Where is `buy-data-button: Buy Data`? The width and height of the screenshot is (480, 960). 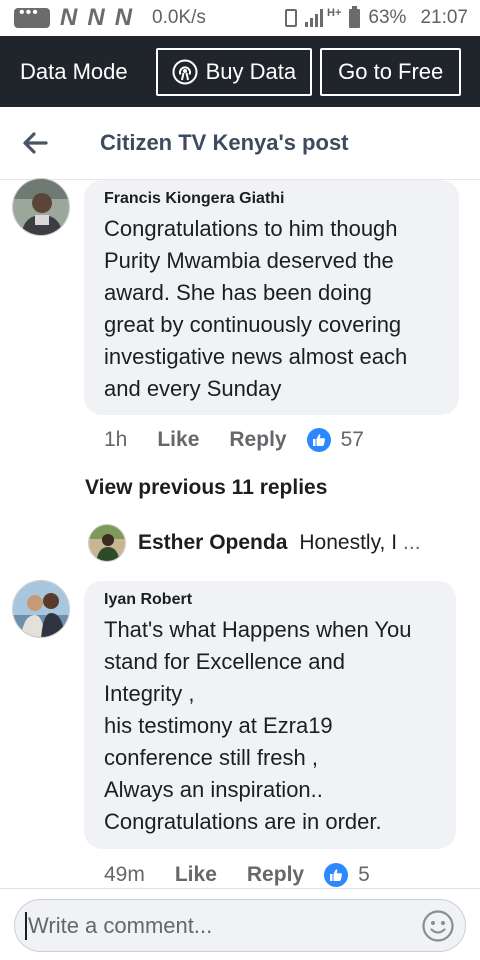
buy-data-button: Buy Data is located at coordinates (234, 71).